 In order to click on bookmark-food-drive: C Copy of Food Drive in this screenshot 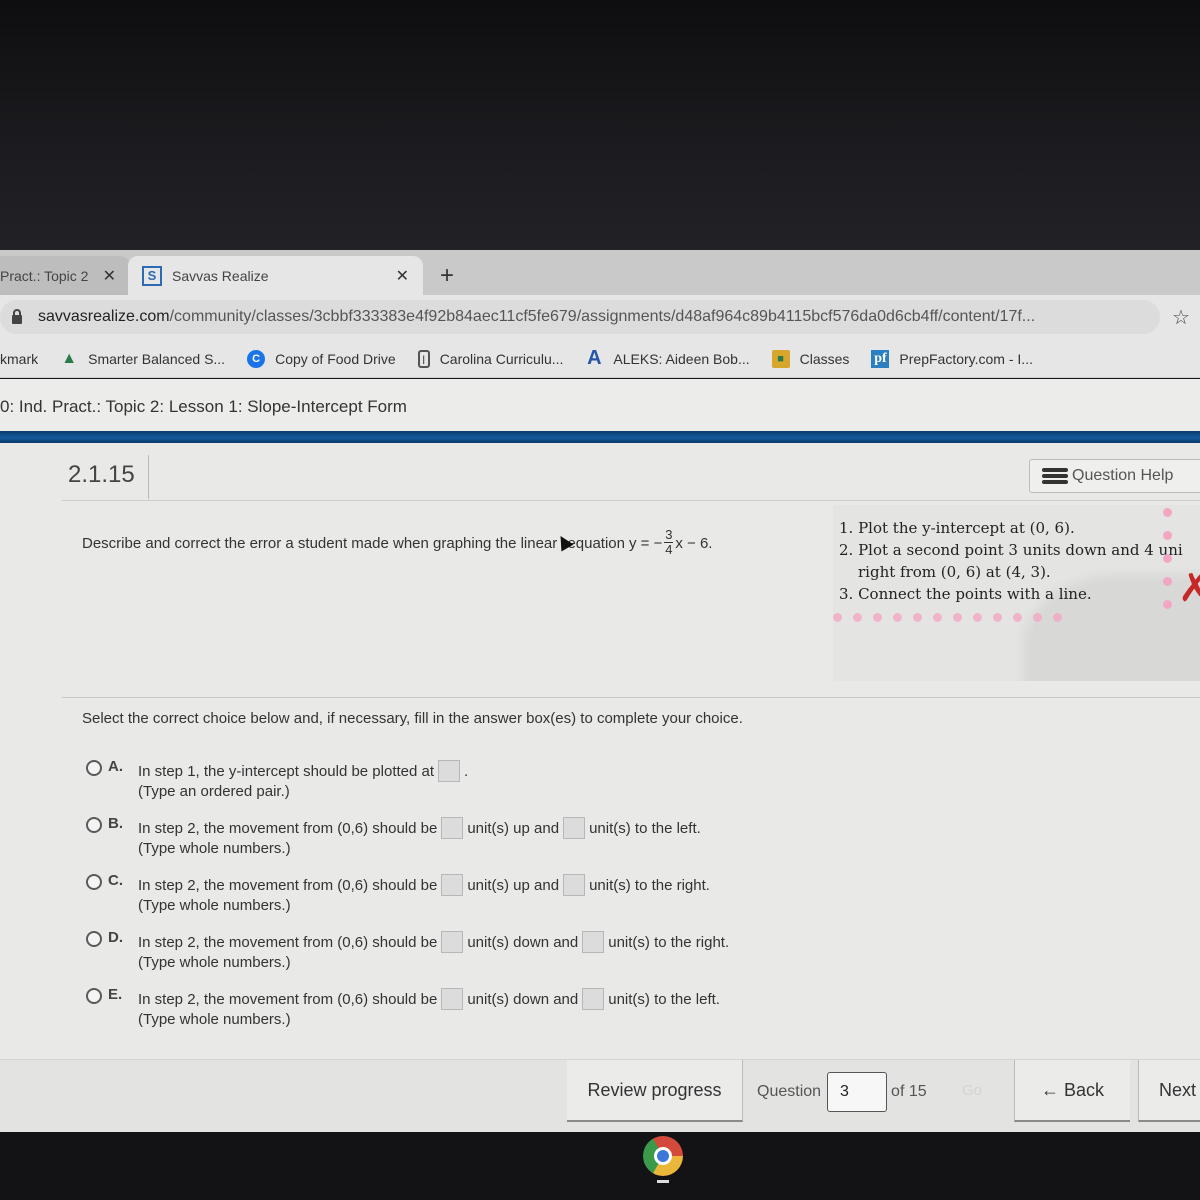, I will do `click(321, 358)`.